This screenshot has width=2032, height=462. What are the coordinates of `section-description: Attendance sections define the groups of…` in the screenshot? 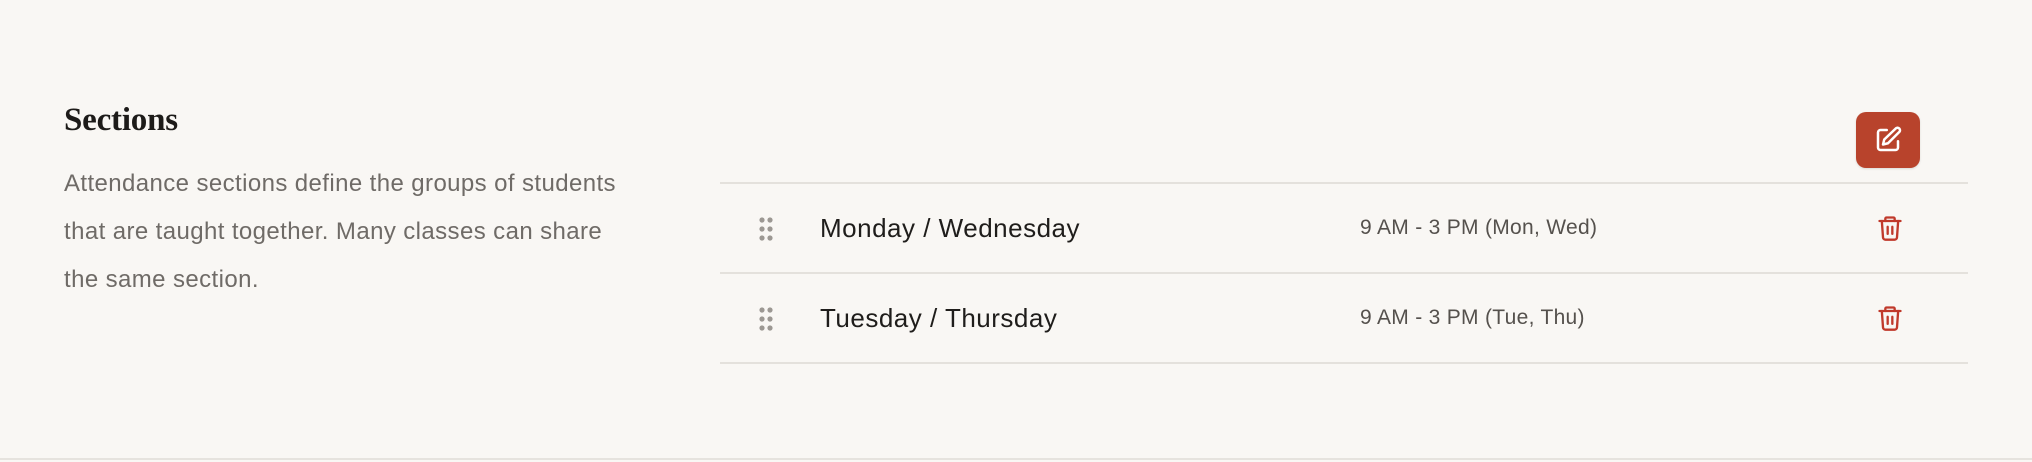 It's located at (340, 231).